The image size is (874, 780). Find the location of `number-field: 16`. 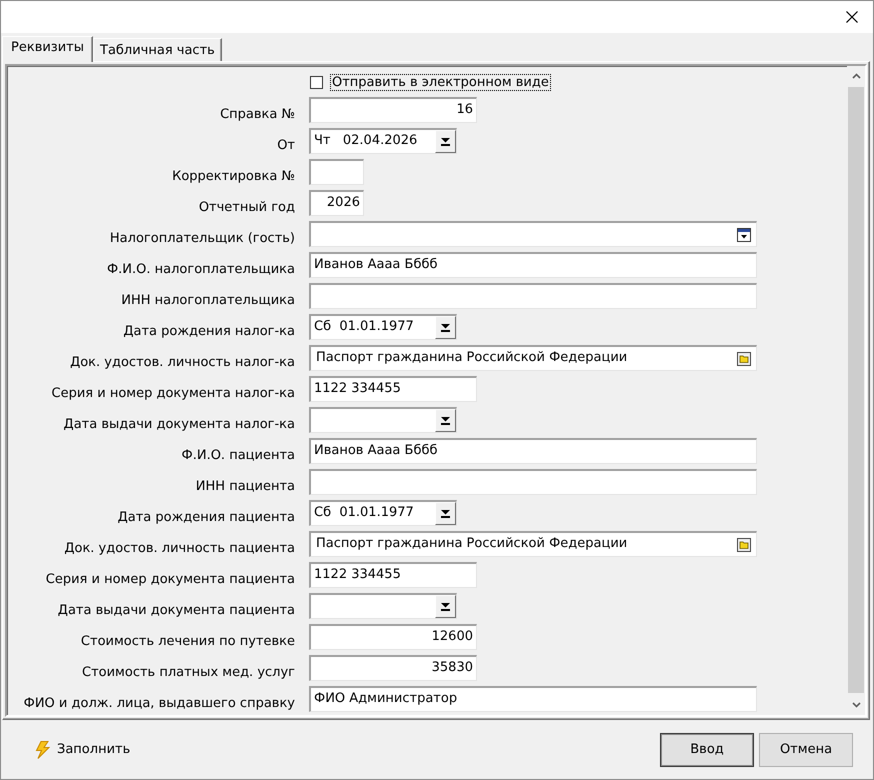

number-field: 16 is located at coordinates (393, 110).